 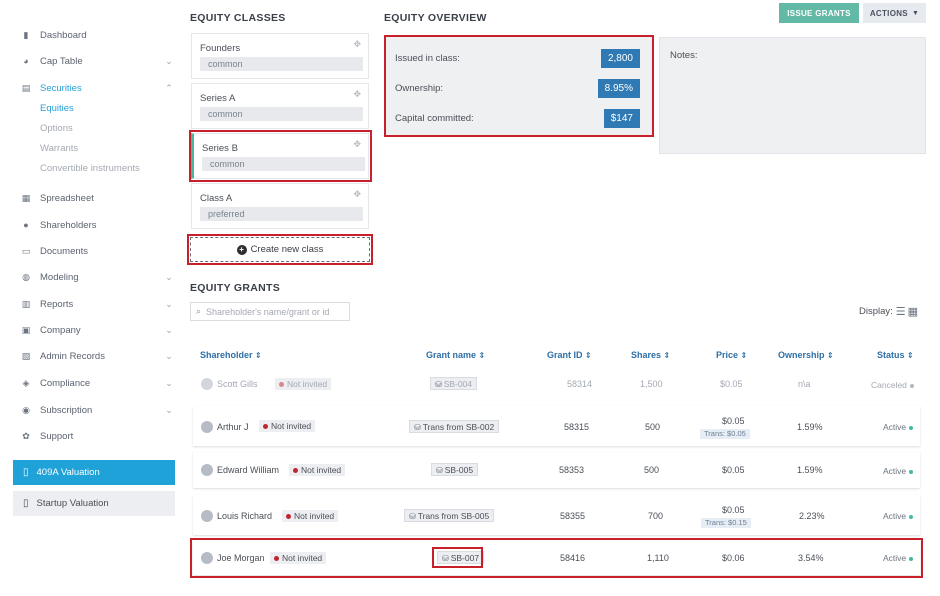 What do you see at coordinates (100, 330) in the screenshot?
I see `sidebar-item-company: ▣ Company ⌄` at bounding box center [100, 330].